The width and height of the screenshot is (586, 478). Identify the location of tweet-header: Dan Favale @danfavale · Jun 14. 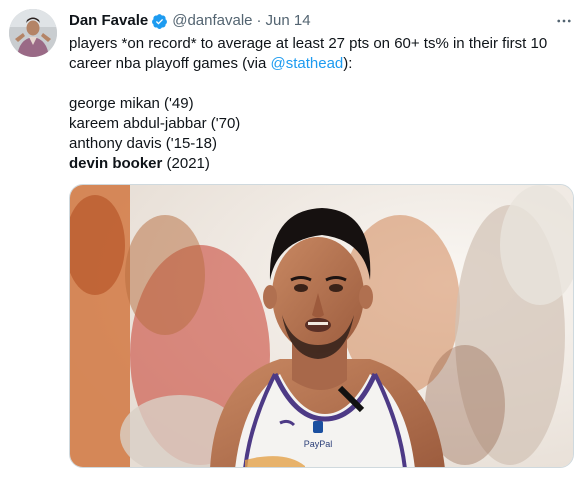
(321, 21).